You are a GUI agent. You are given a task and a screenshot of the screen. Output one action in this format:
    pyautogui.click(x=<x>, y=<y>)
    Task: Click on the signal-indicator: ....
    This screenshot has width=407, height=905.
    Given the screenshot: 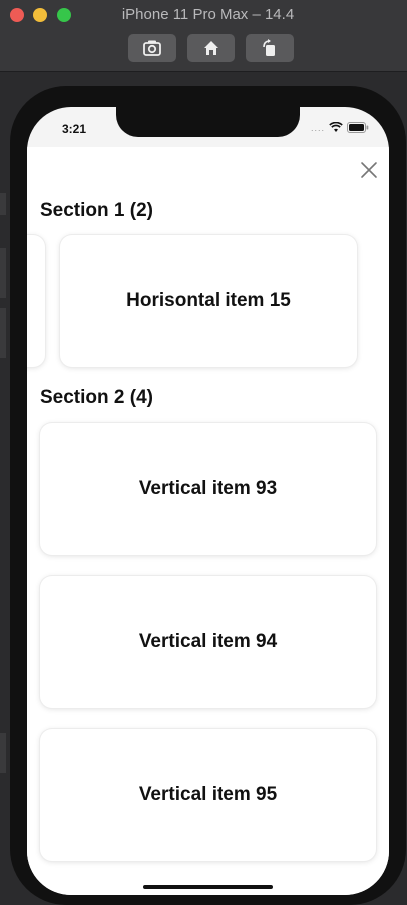 What is the action you would take?
    pyautogui.click(x=317, y=127)
    